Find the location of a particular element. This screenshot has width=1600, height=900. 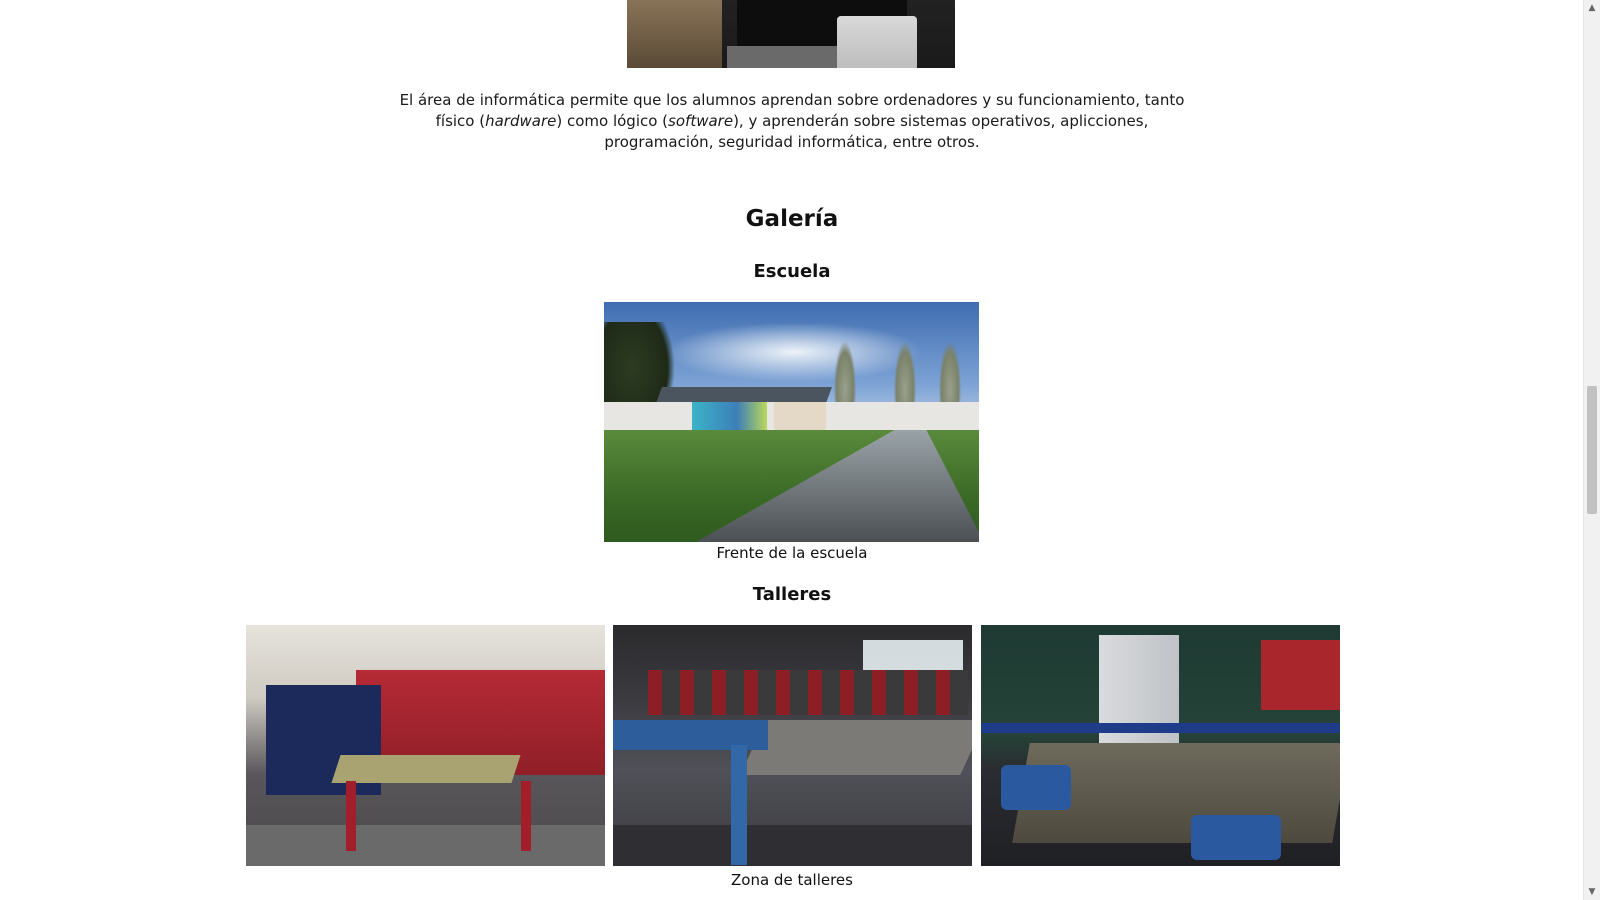

talleres-caption: Zona de talleres is located at coordinates (792, 880).